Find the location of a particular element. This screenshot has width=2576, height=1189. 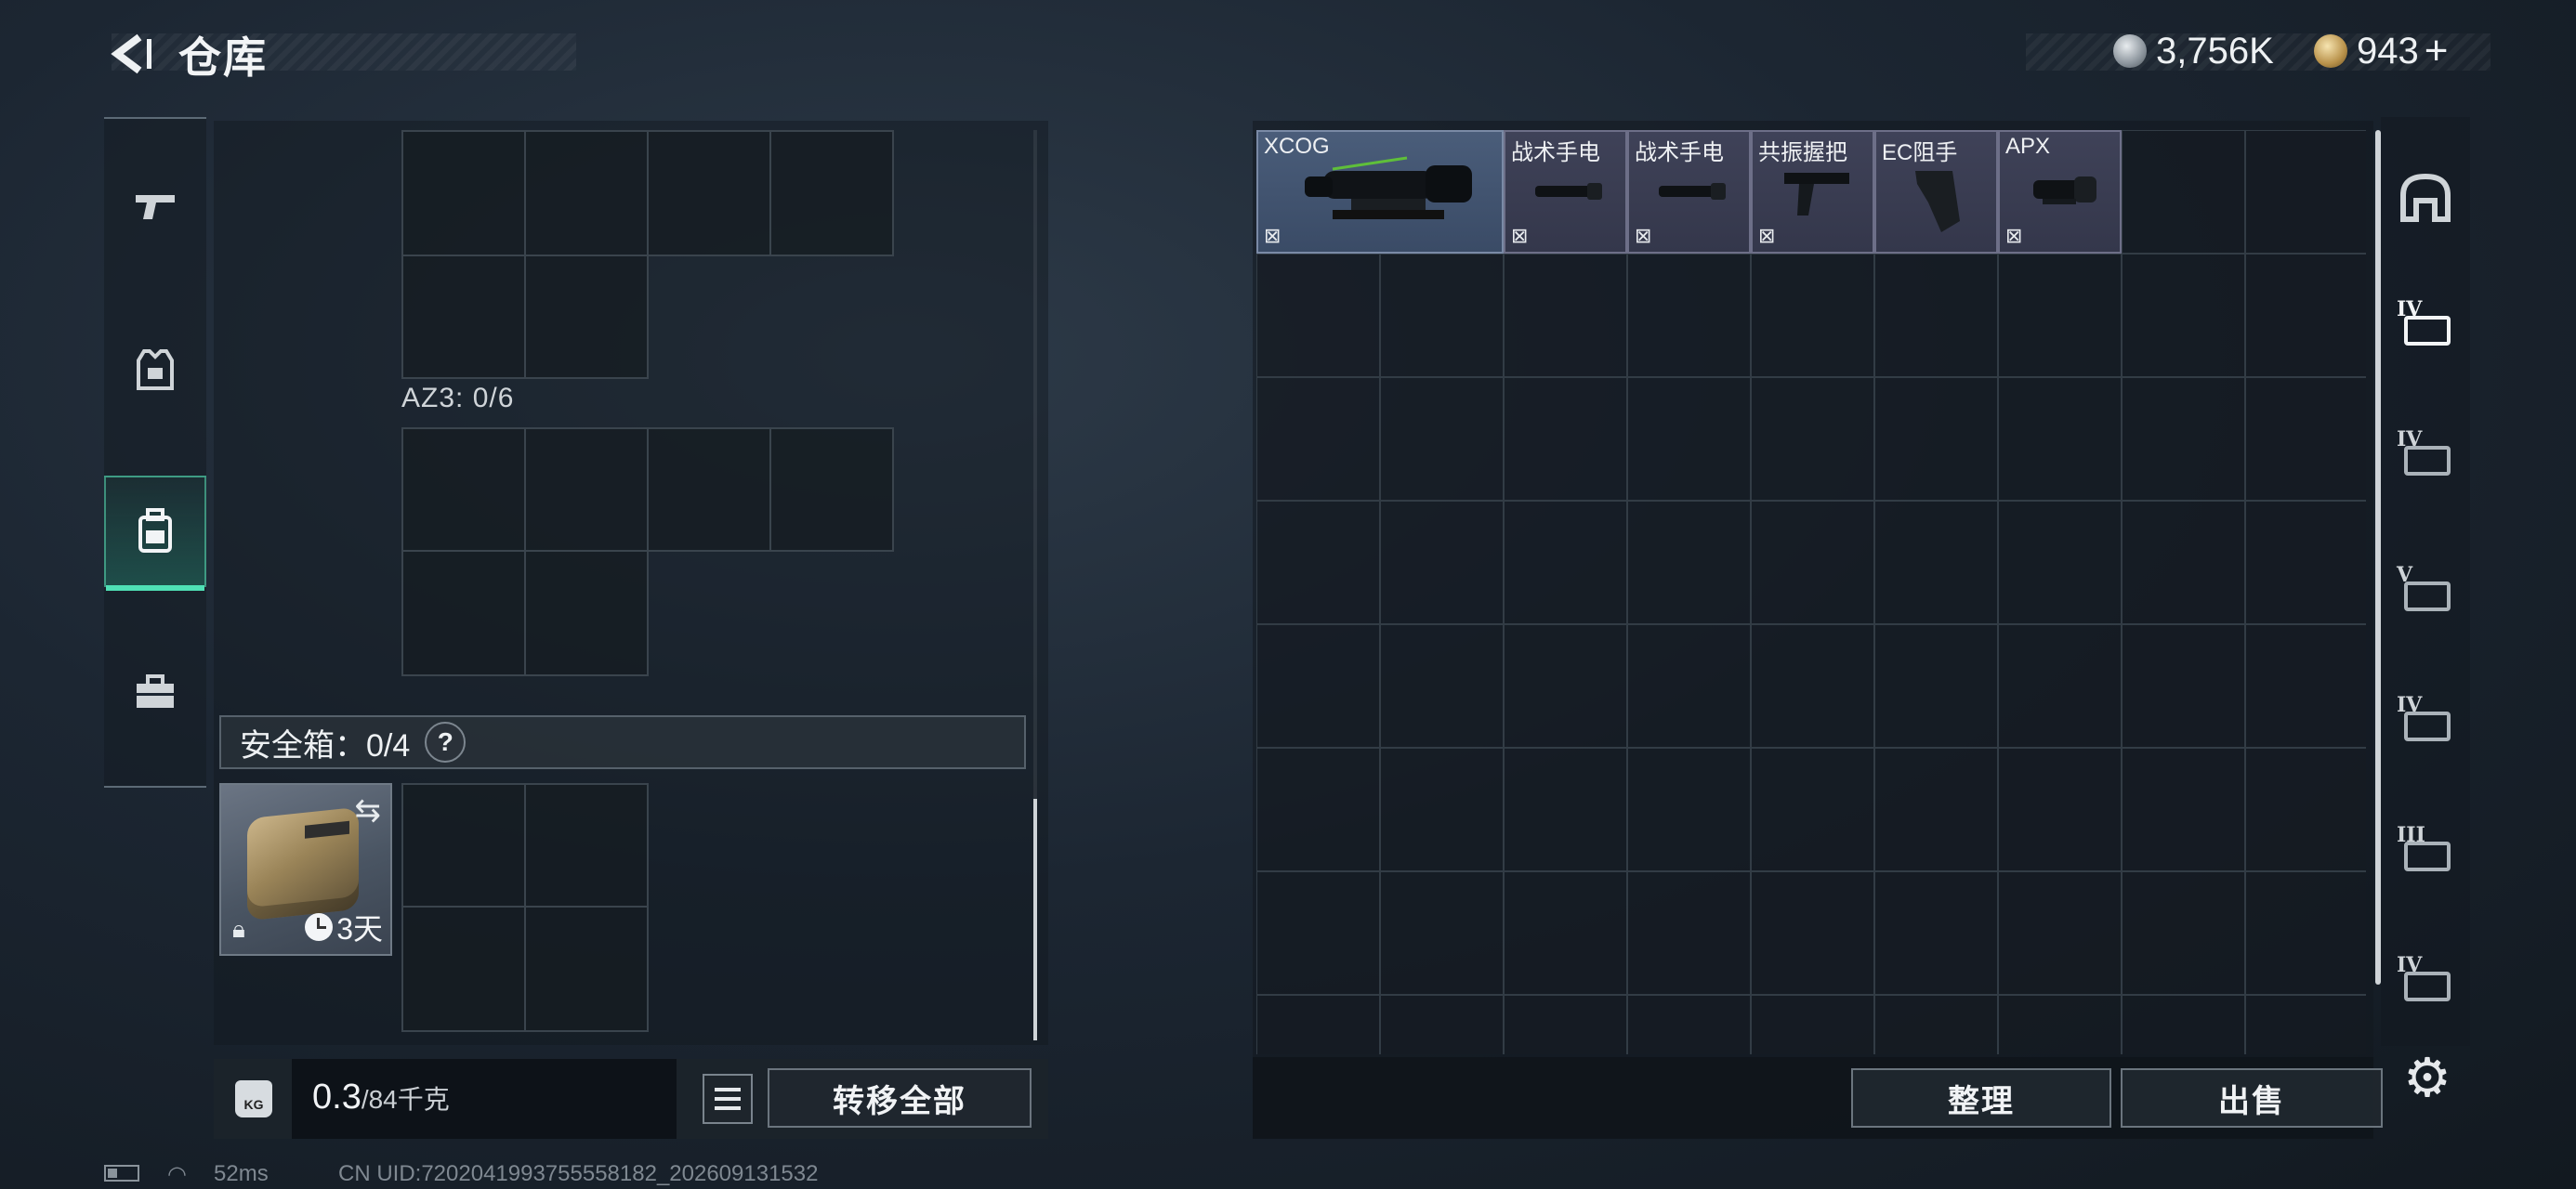

item-grip: 共振握把 ⊠ is located at coordinates (1812, 192).